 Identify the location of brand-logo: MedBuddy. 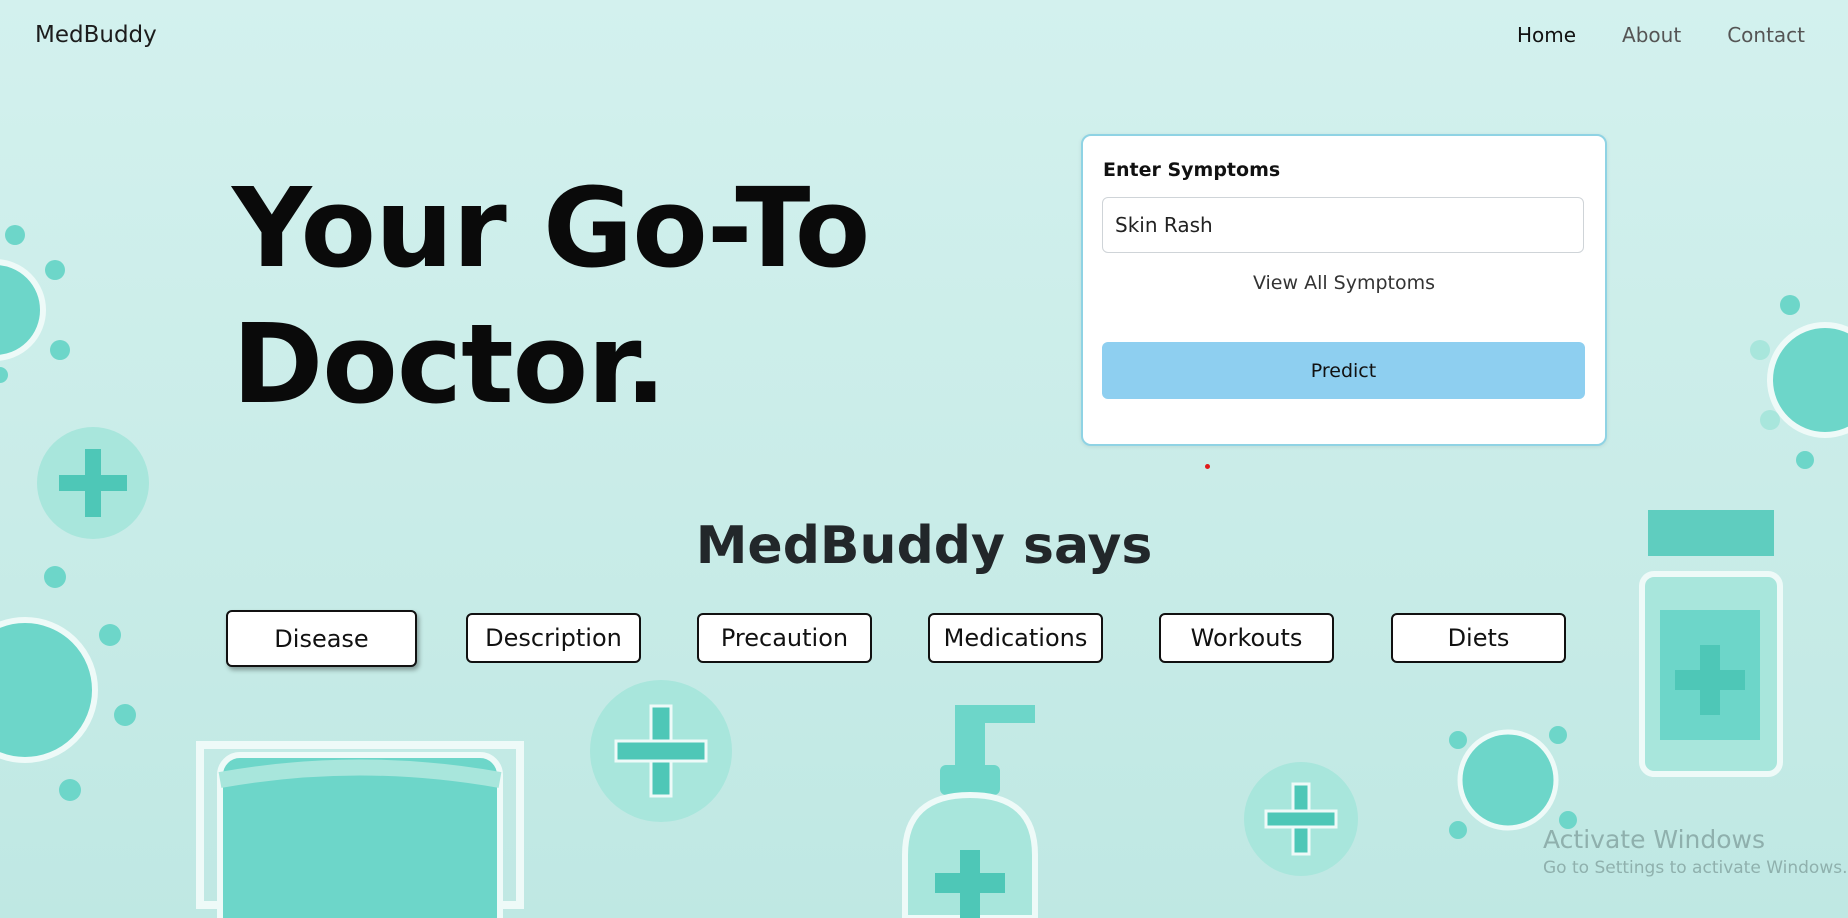
(96, 35).